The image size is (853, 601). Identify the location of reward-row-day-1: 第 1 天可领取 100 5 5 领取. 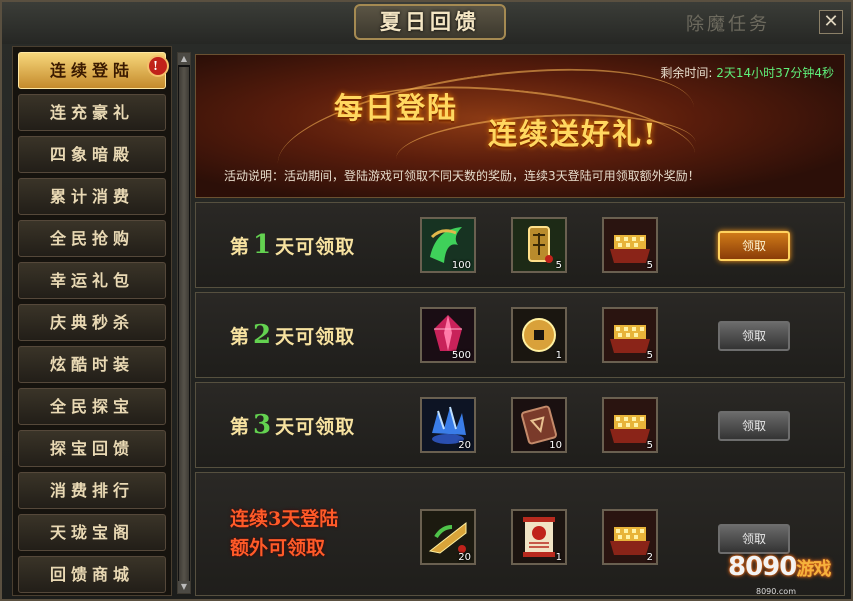
(520, 245).